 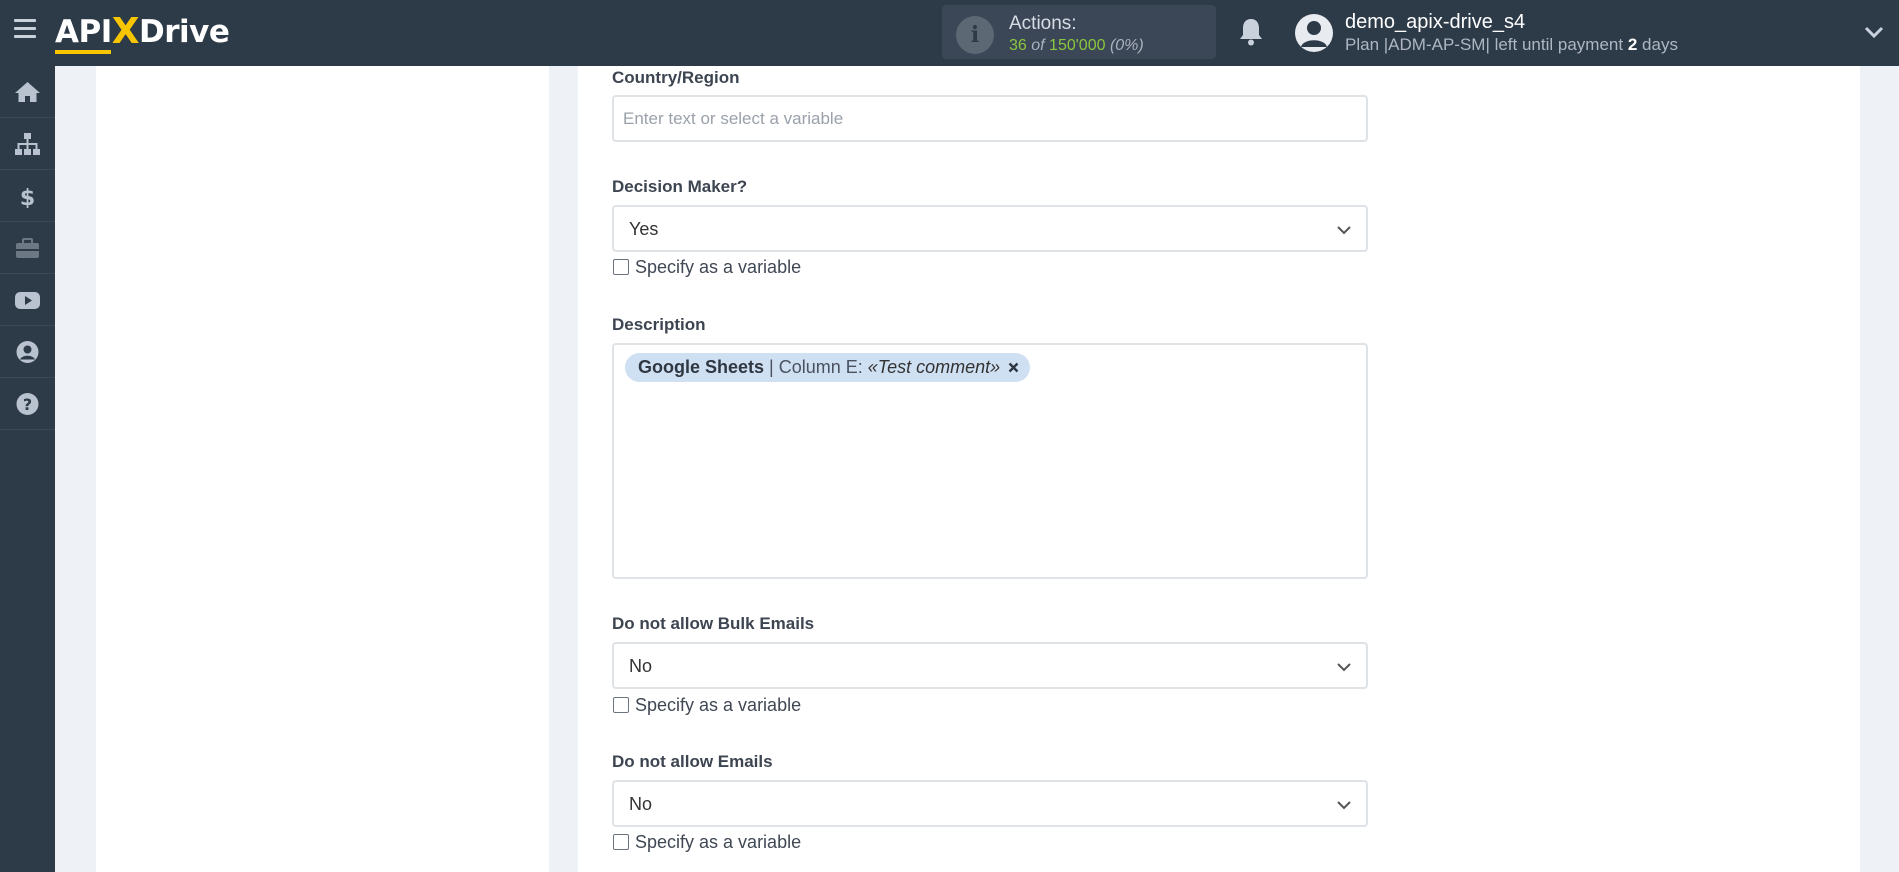 What do you see at coordinates (990, 803) in the screenshot?
I see `emails-select: No` at bounding box center [990, 803].